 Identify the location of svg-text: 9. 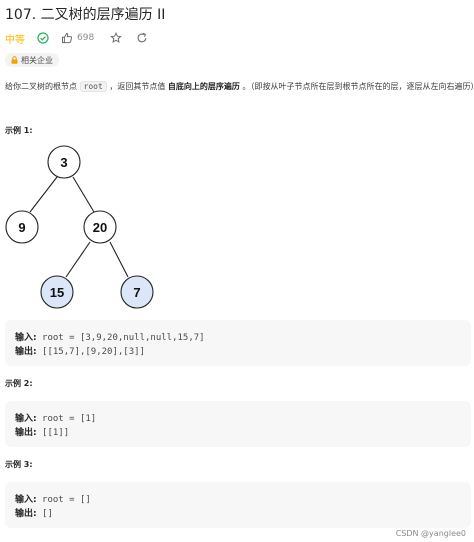
(21, 227).